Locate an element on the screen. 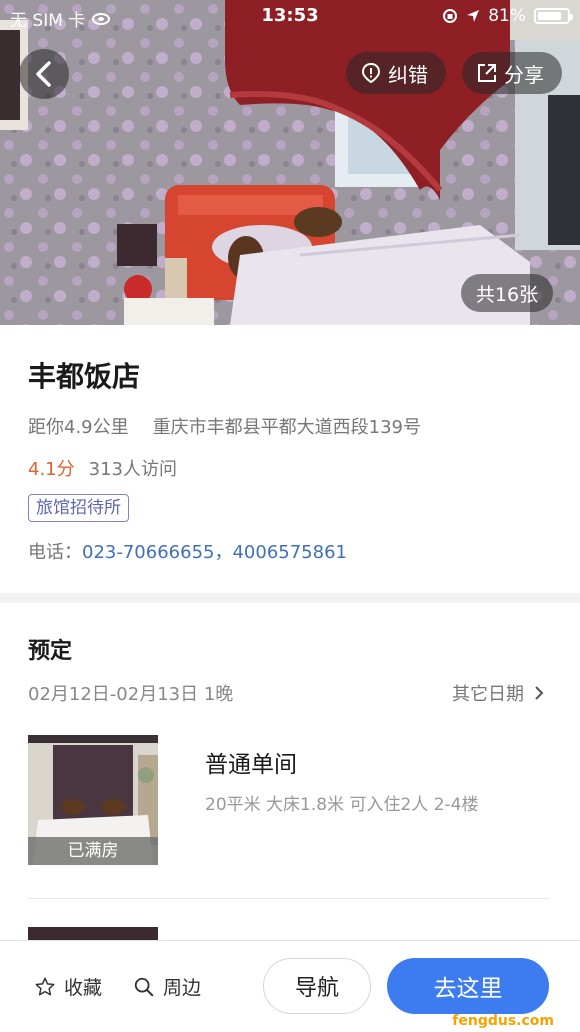  back-button is located at coordinates (44, 74).